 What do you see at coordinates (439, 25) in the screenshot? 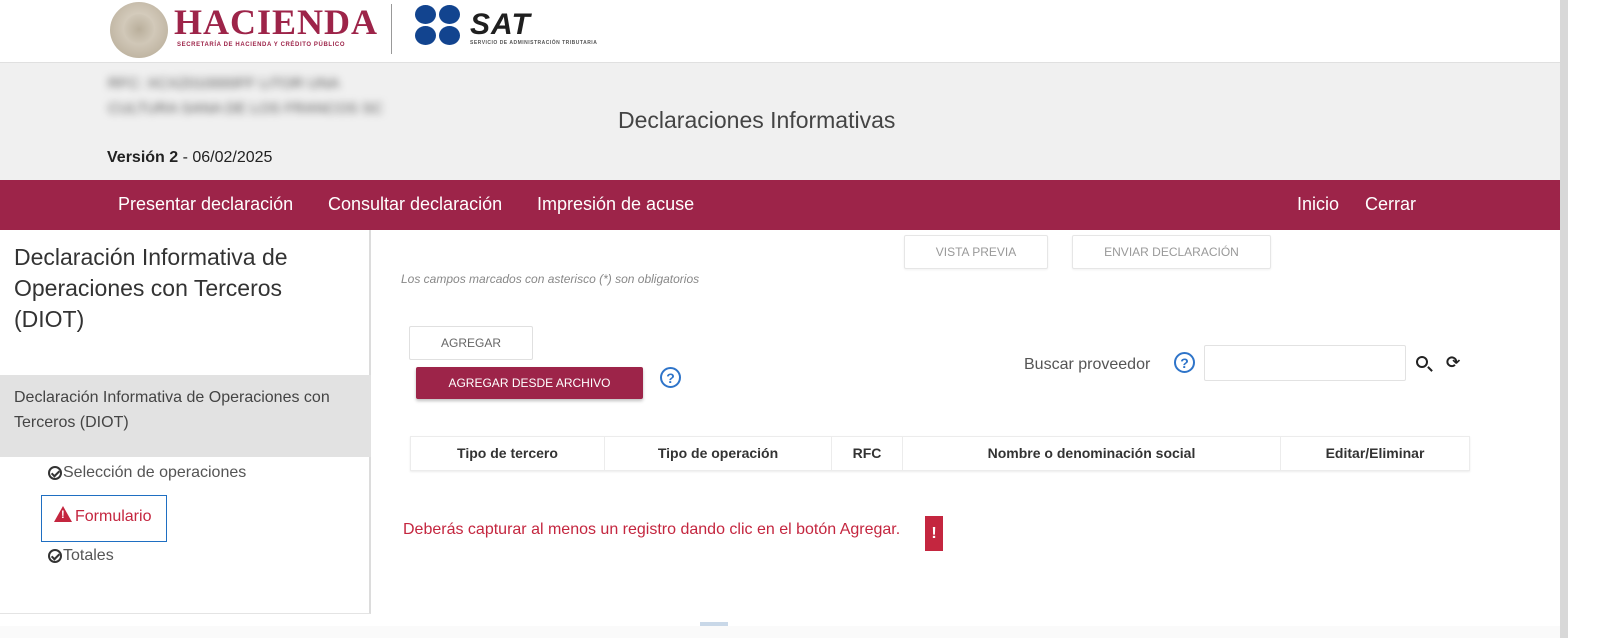
I see `sat-logo-icon` at bounding box center [439, 25].